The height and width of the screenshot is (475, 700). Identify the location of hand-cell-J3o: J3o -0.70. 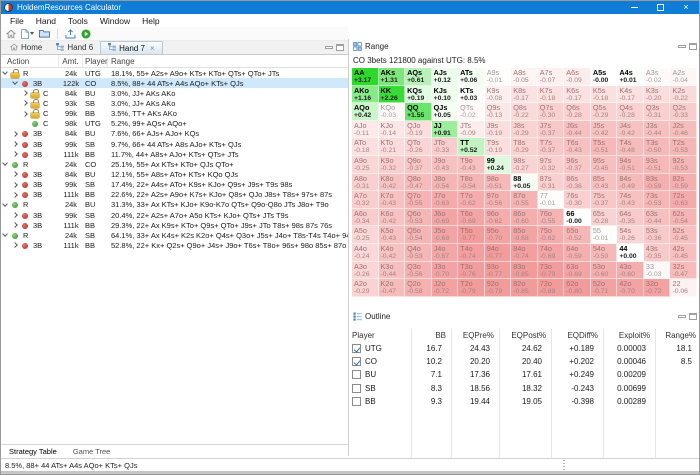
(445, 270).